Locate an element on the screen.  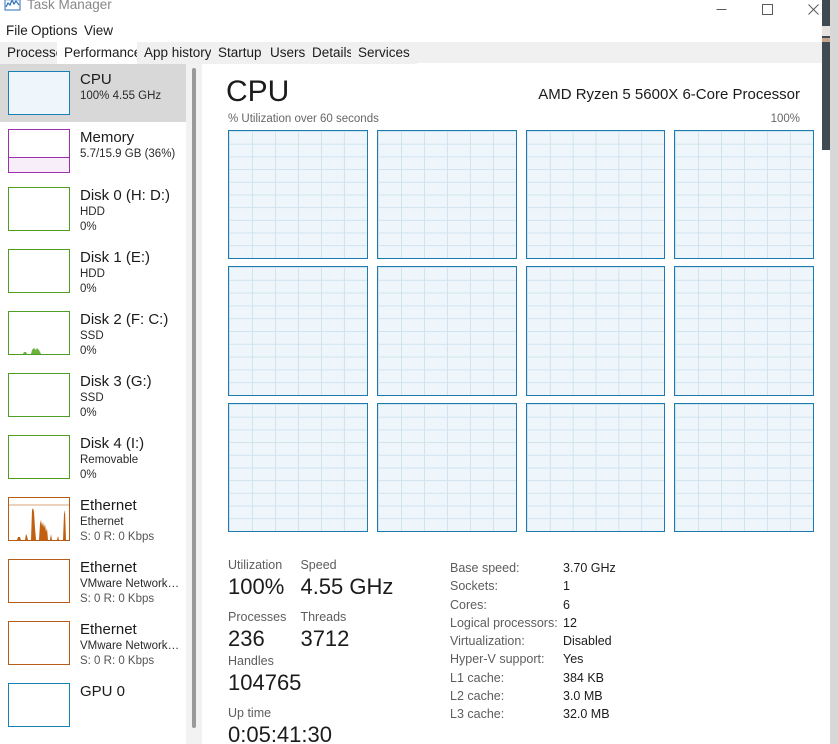
spec-cores: Cores: 6 is located at coordinates (620, 605).